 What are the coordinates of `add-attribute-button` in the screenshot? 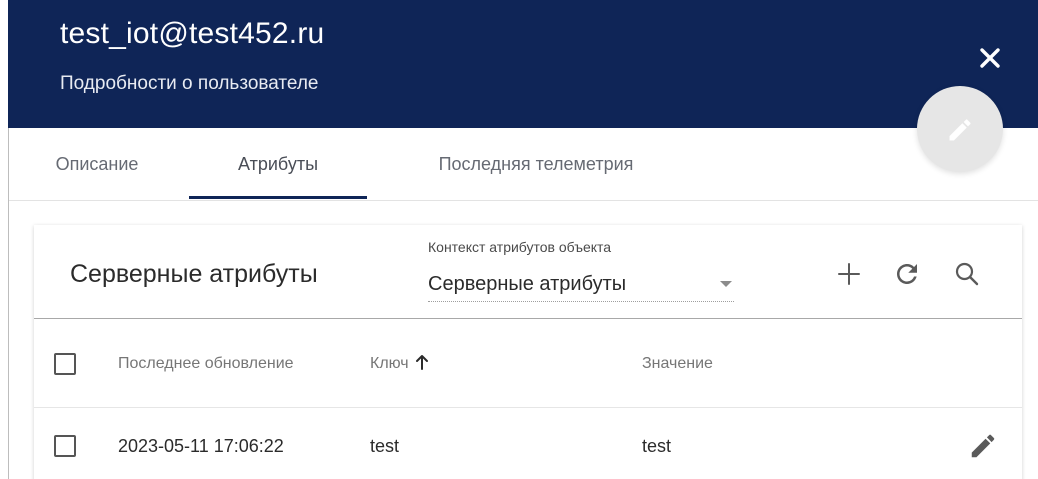 It's located at (849, 274).